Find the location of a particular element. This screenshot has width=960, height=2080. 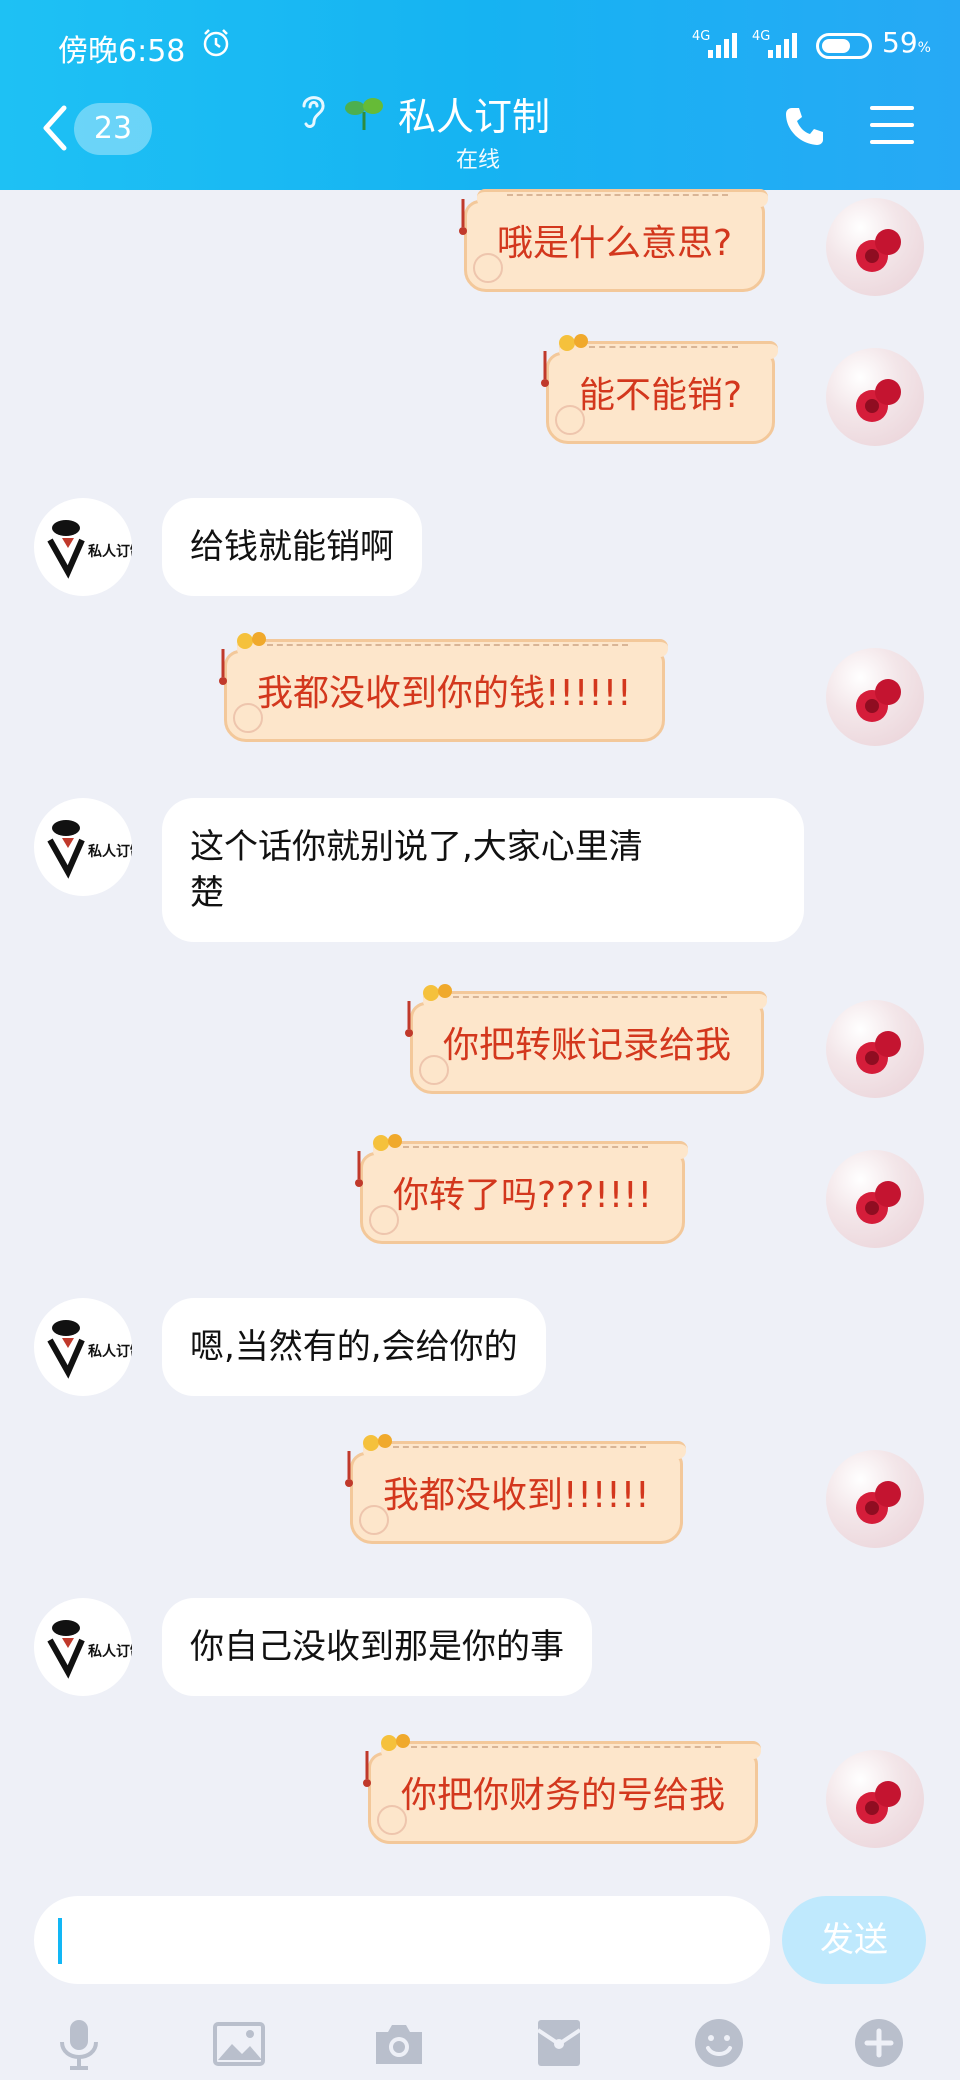

message-bubble-outgoing: 哦是什么意思? is located at coordinates (614, 240).